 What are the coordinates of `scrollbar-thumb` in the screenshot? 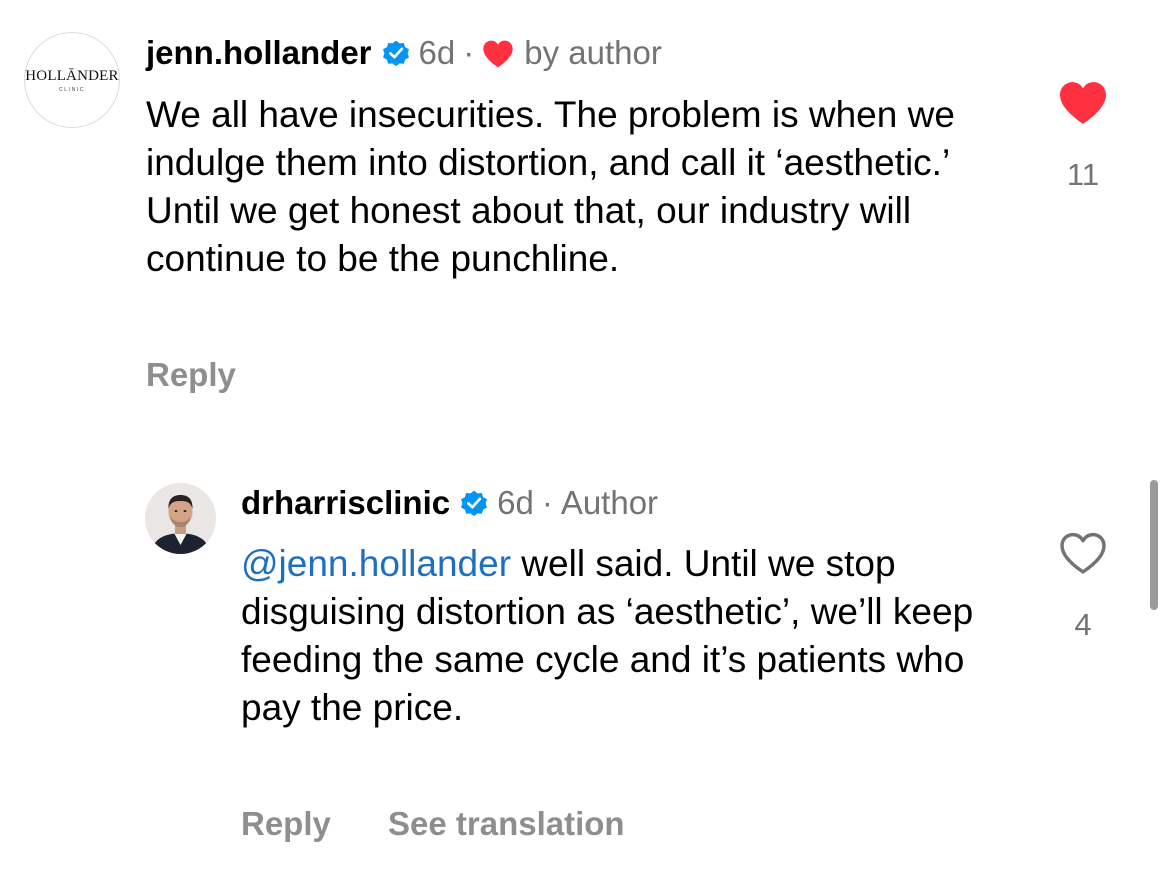 It's located at (1154, 545).